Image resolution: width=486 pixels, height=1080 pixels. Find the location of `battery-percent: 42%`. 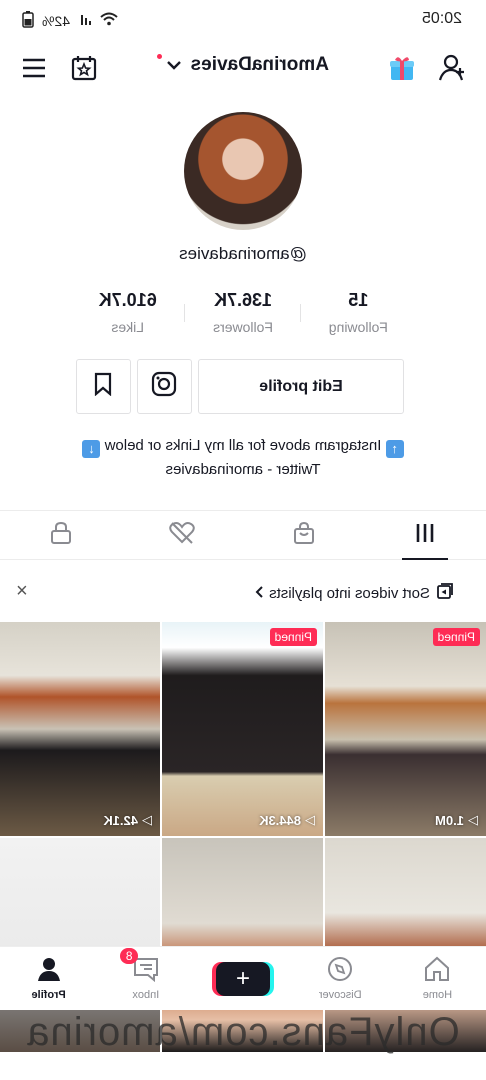

battery-percent: 42% is located at coordinates (56, 20).